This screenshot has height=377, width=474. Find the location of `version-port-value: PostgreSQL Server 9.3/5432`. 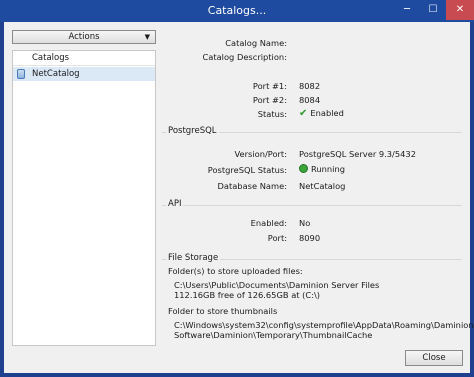

version-port-value: PostgreSQL Server 9.3/5432 is located at coordinates (357, 154).